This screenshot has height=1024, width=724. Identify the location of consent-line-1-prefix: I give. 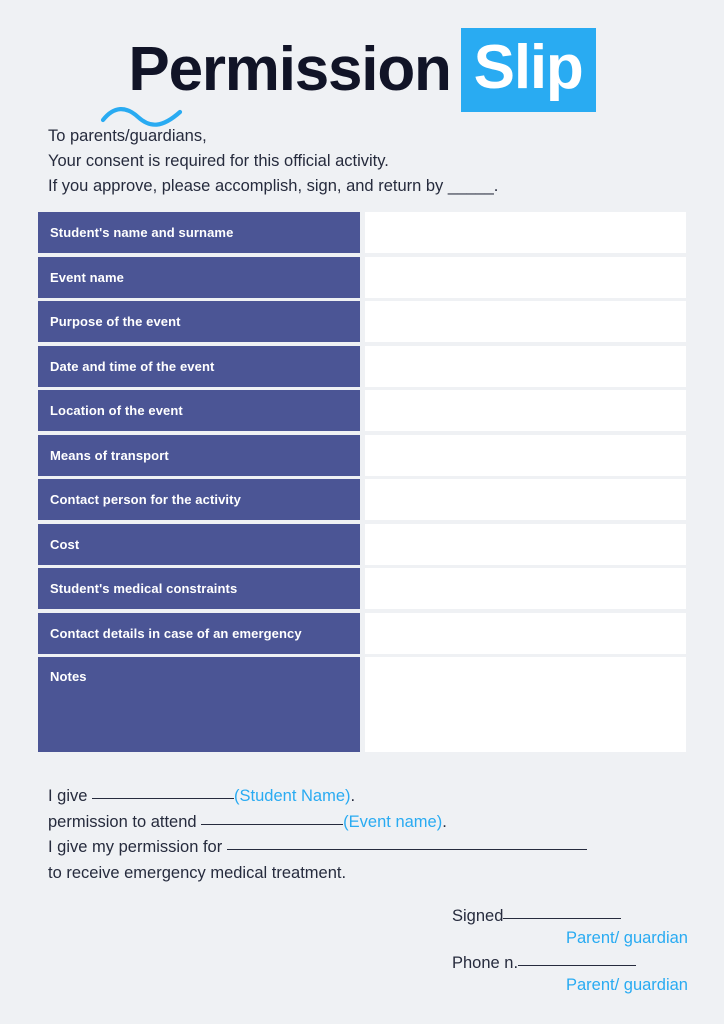
(70, 796).